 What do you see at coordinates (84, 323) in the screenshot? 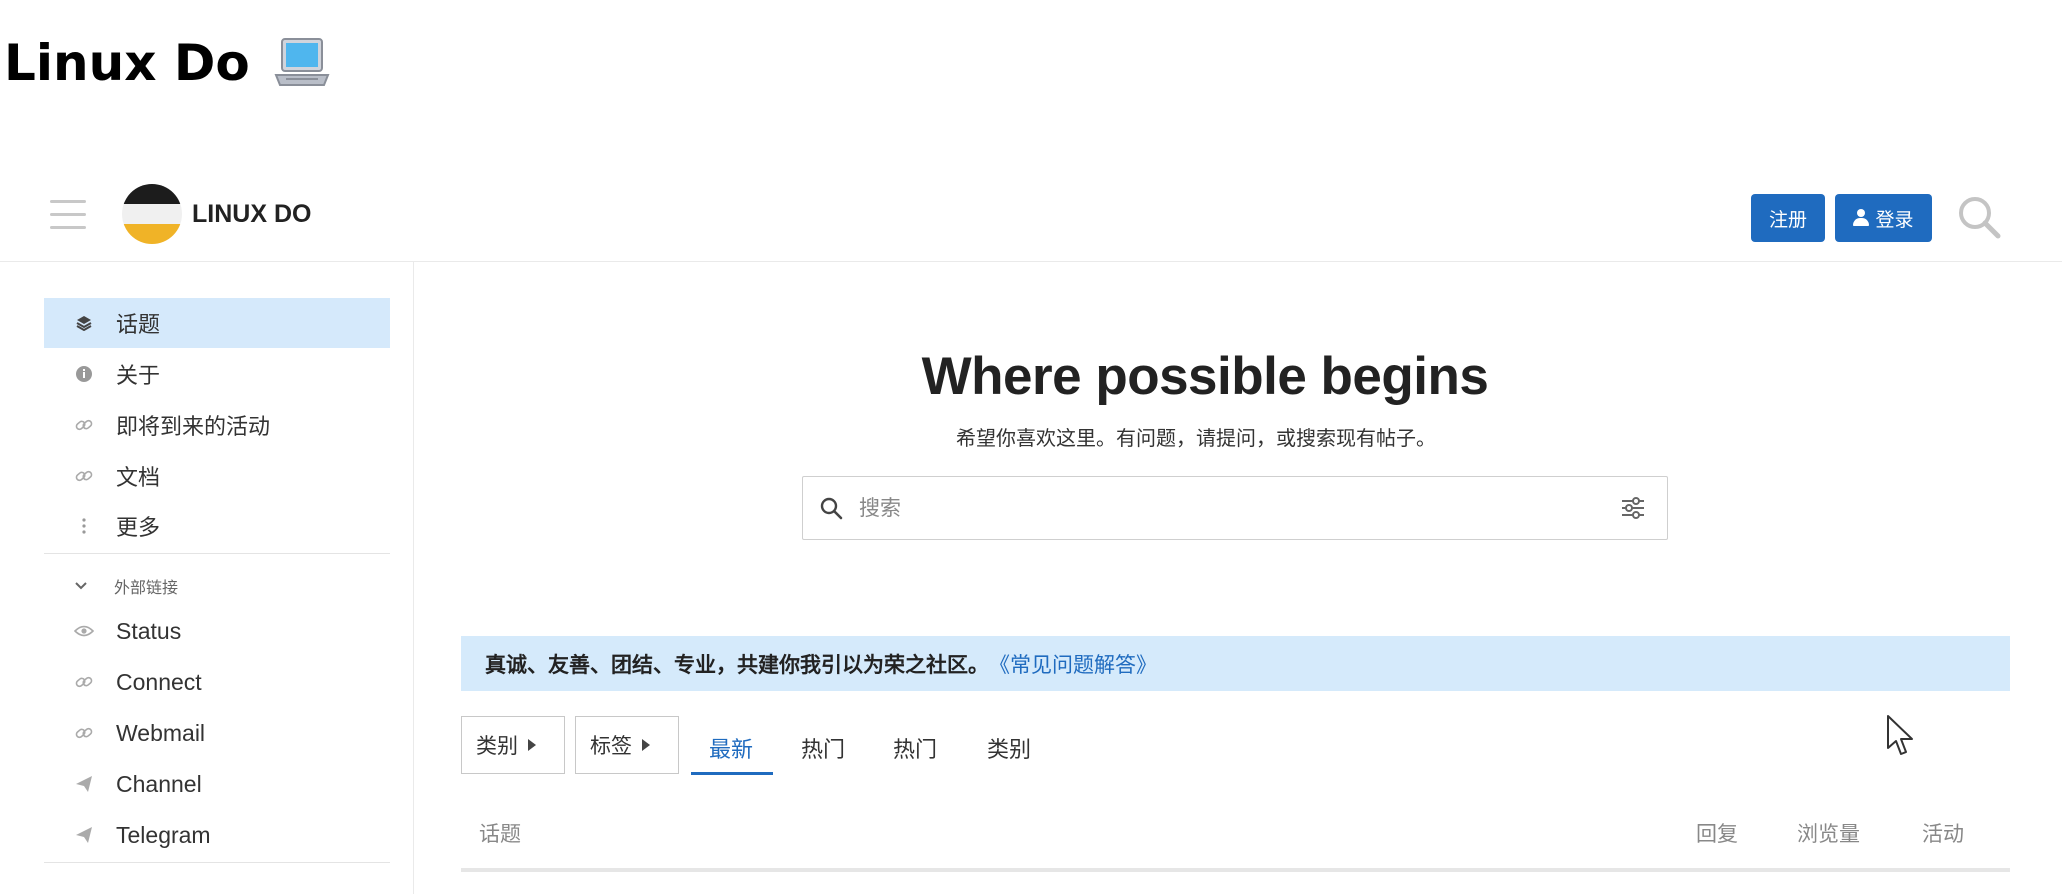
I see `layers-icon` at bounding box center [84, 323].